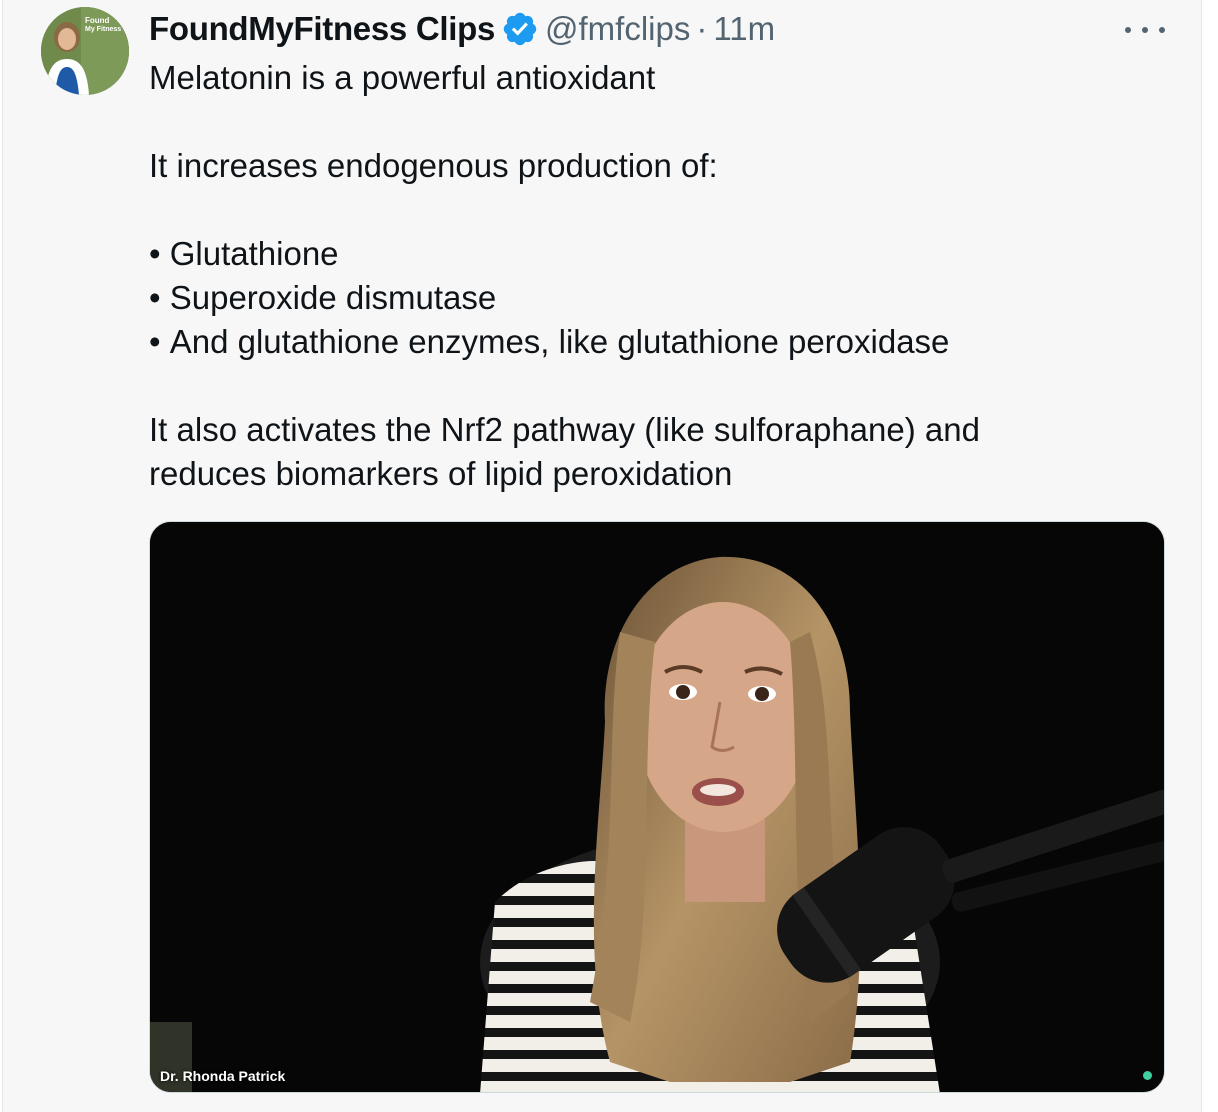 Image resolution: width=1218 pixels, height=1112 pixels. I want to click on display-name: FoundMyFitness Clips, so click(322, 29).